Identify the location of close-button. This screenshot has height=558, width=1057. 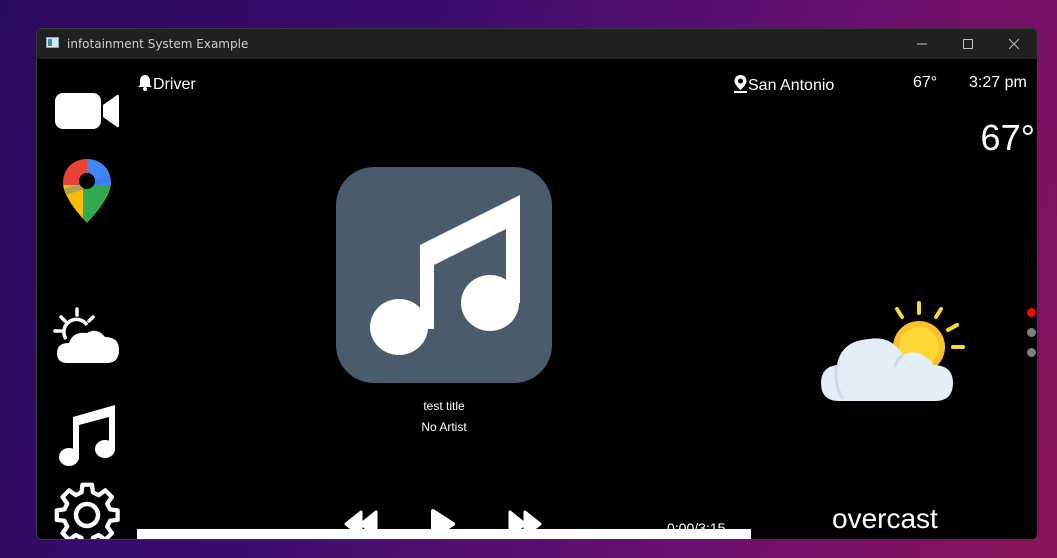
(1014, 44).